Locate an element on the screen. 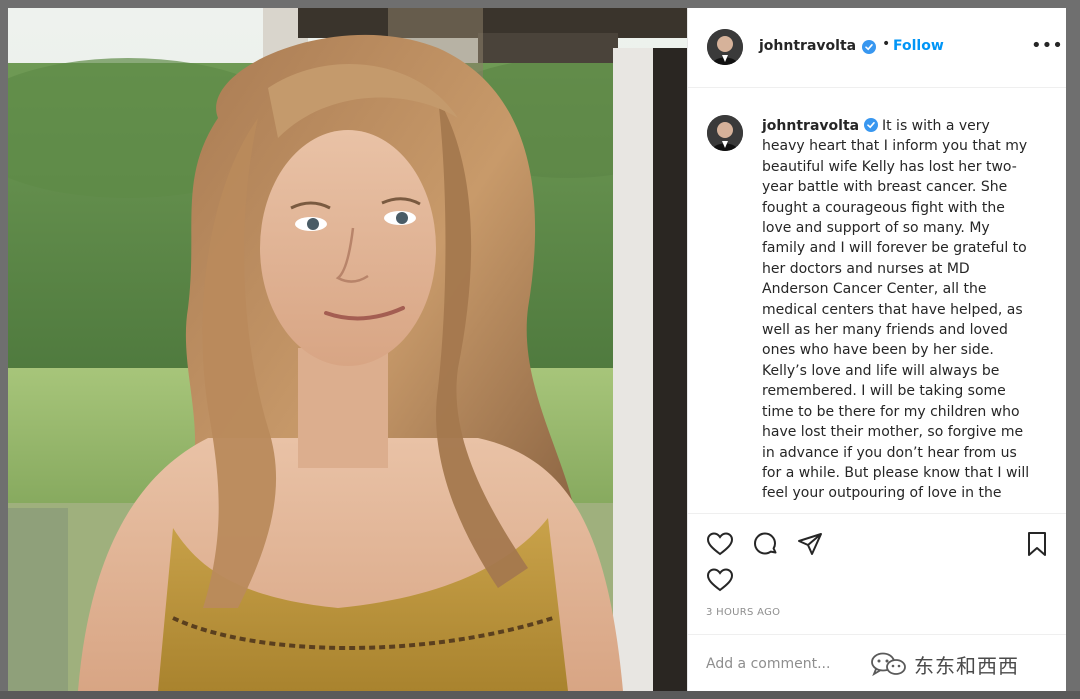  caption-avatar is located at coordinates (725, 133).